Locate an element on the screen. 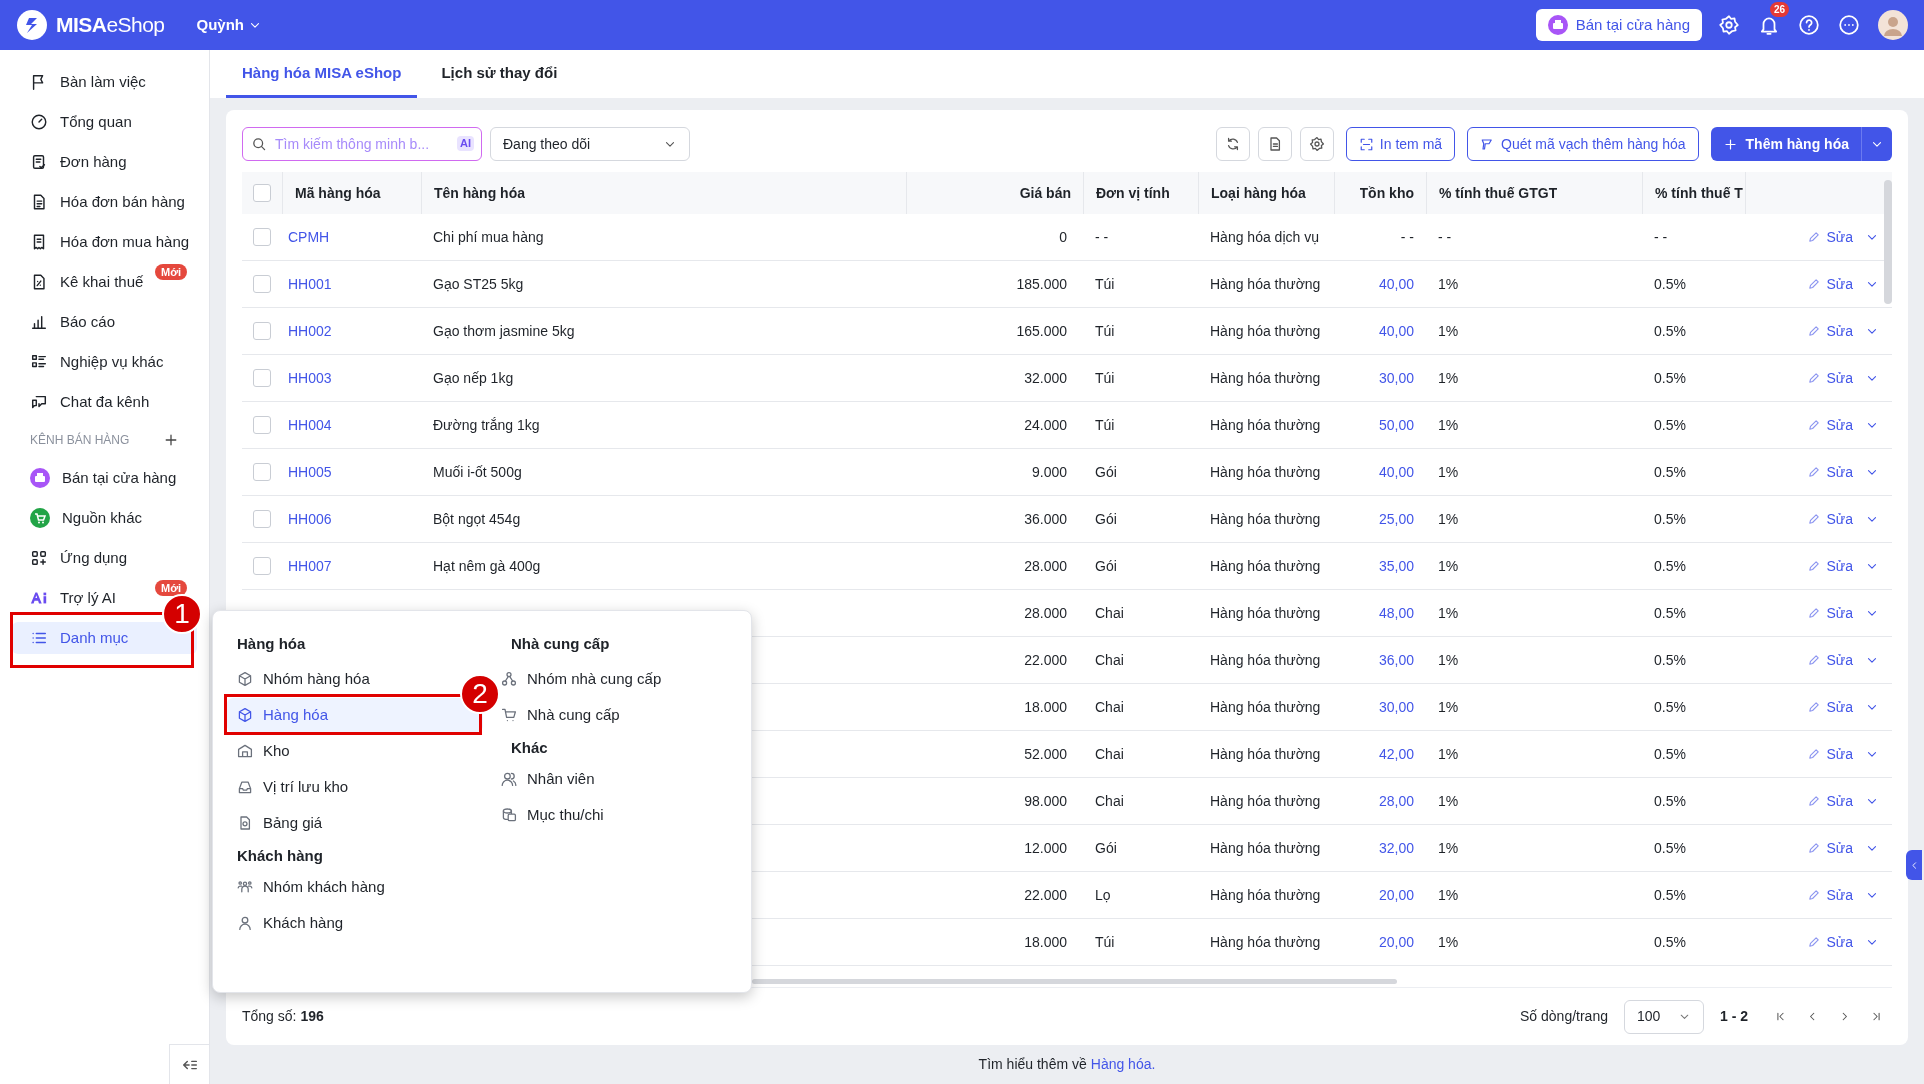  stock-link: 28,00 is located at coordinates (1396, 800).